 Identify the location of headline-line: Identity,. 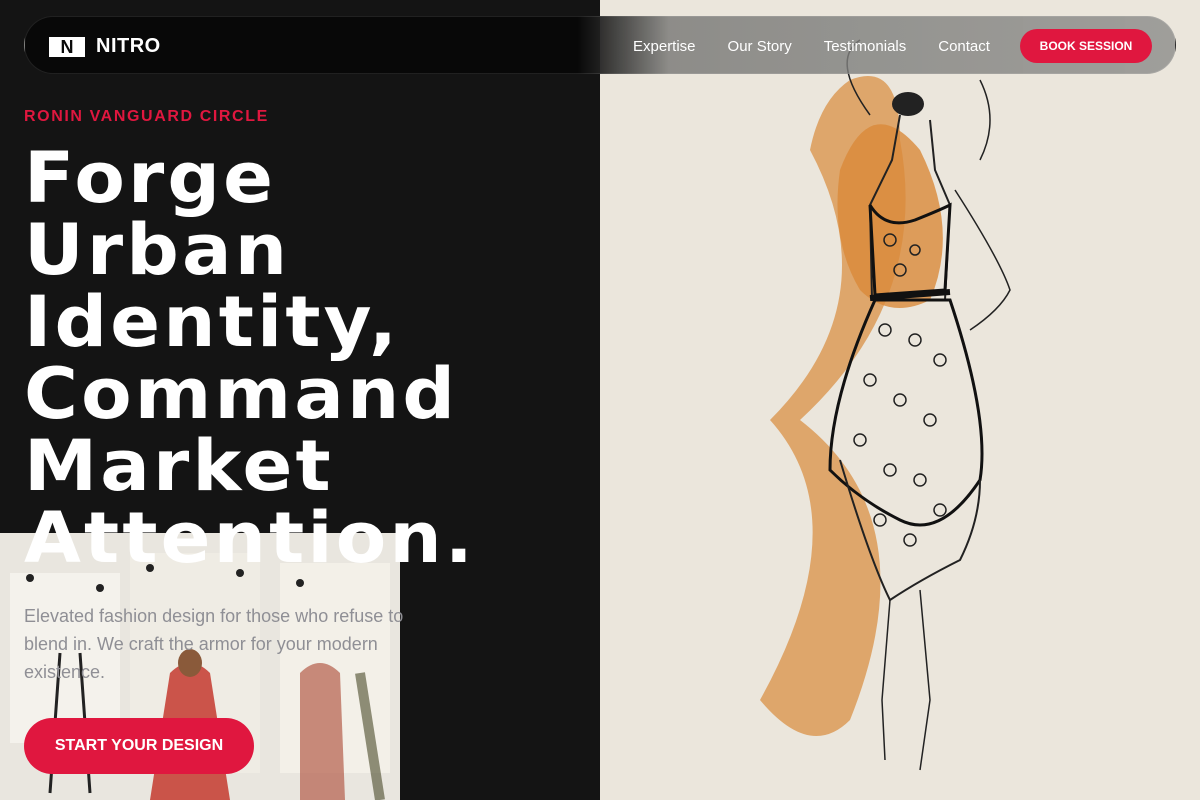
(212, 322).